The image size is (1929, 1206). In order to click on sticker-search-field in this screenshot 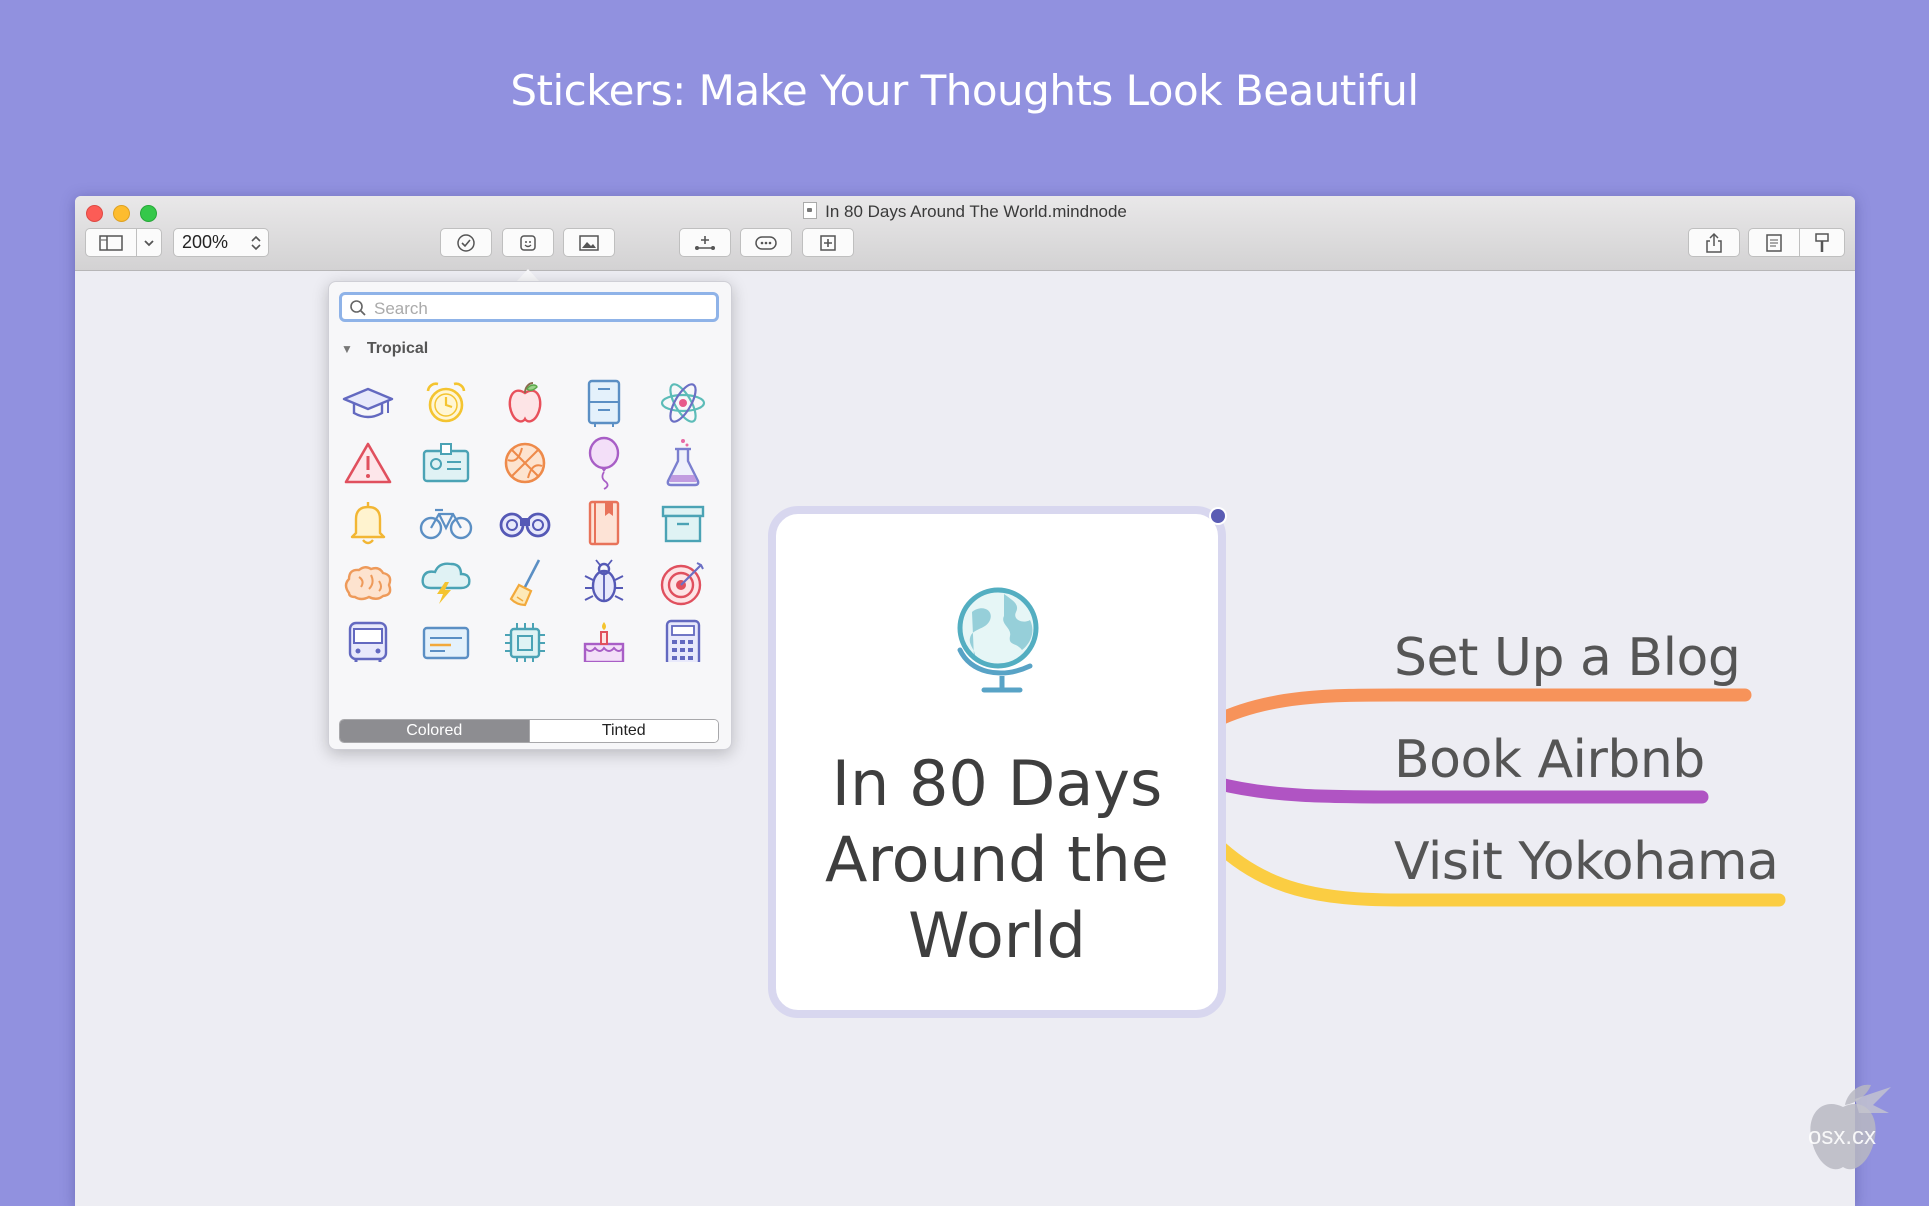, I will do `click(529, 307)`.